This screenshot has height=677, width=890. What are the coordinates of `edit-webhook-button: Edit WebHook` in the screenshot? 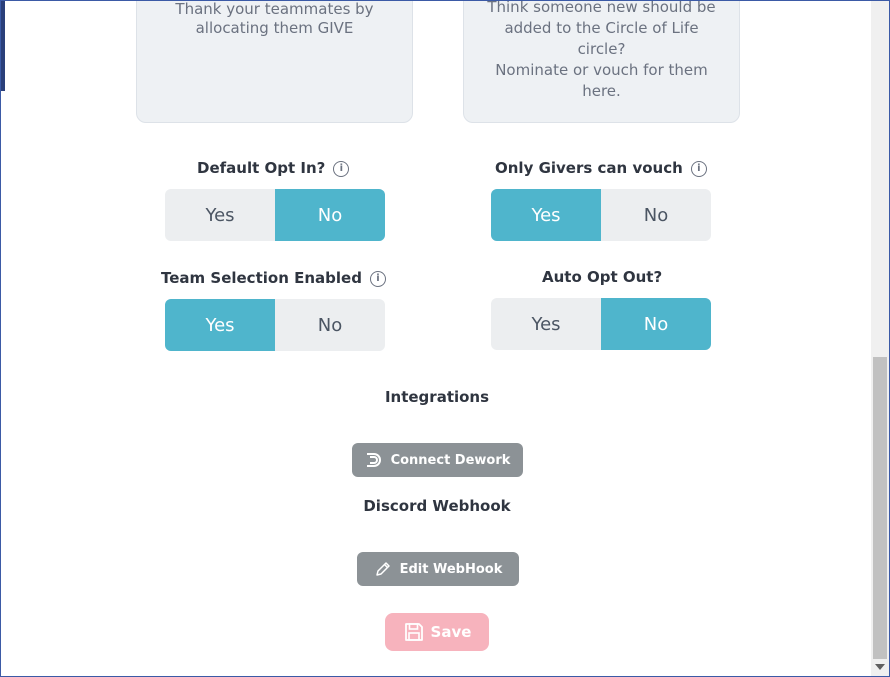 It's located at (438, 569).